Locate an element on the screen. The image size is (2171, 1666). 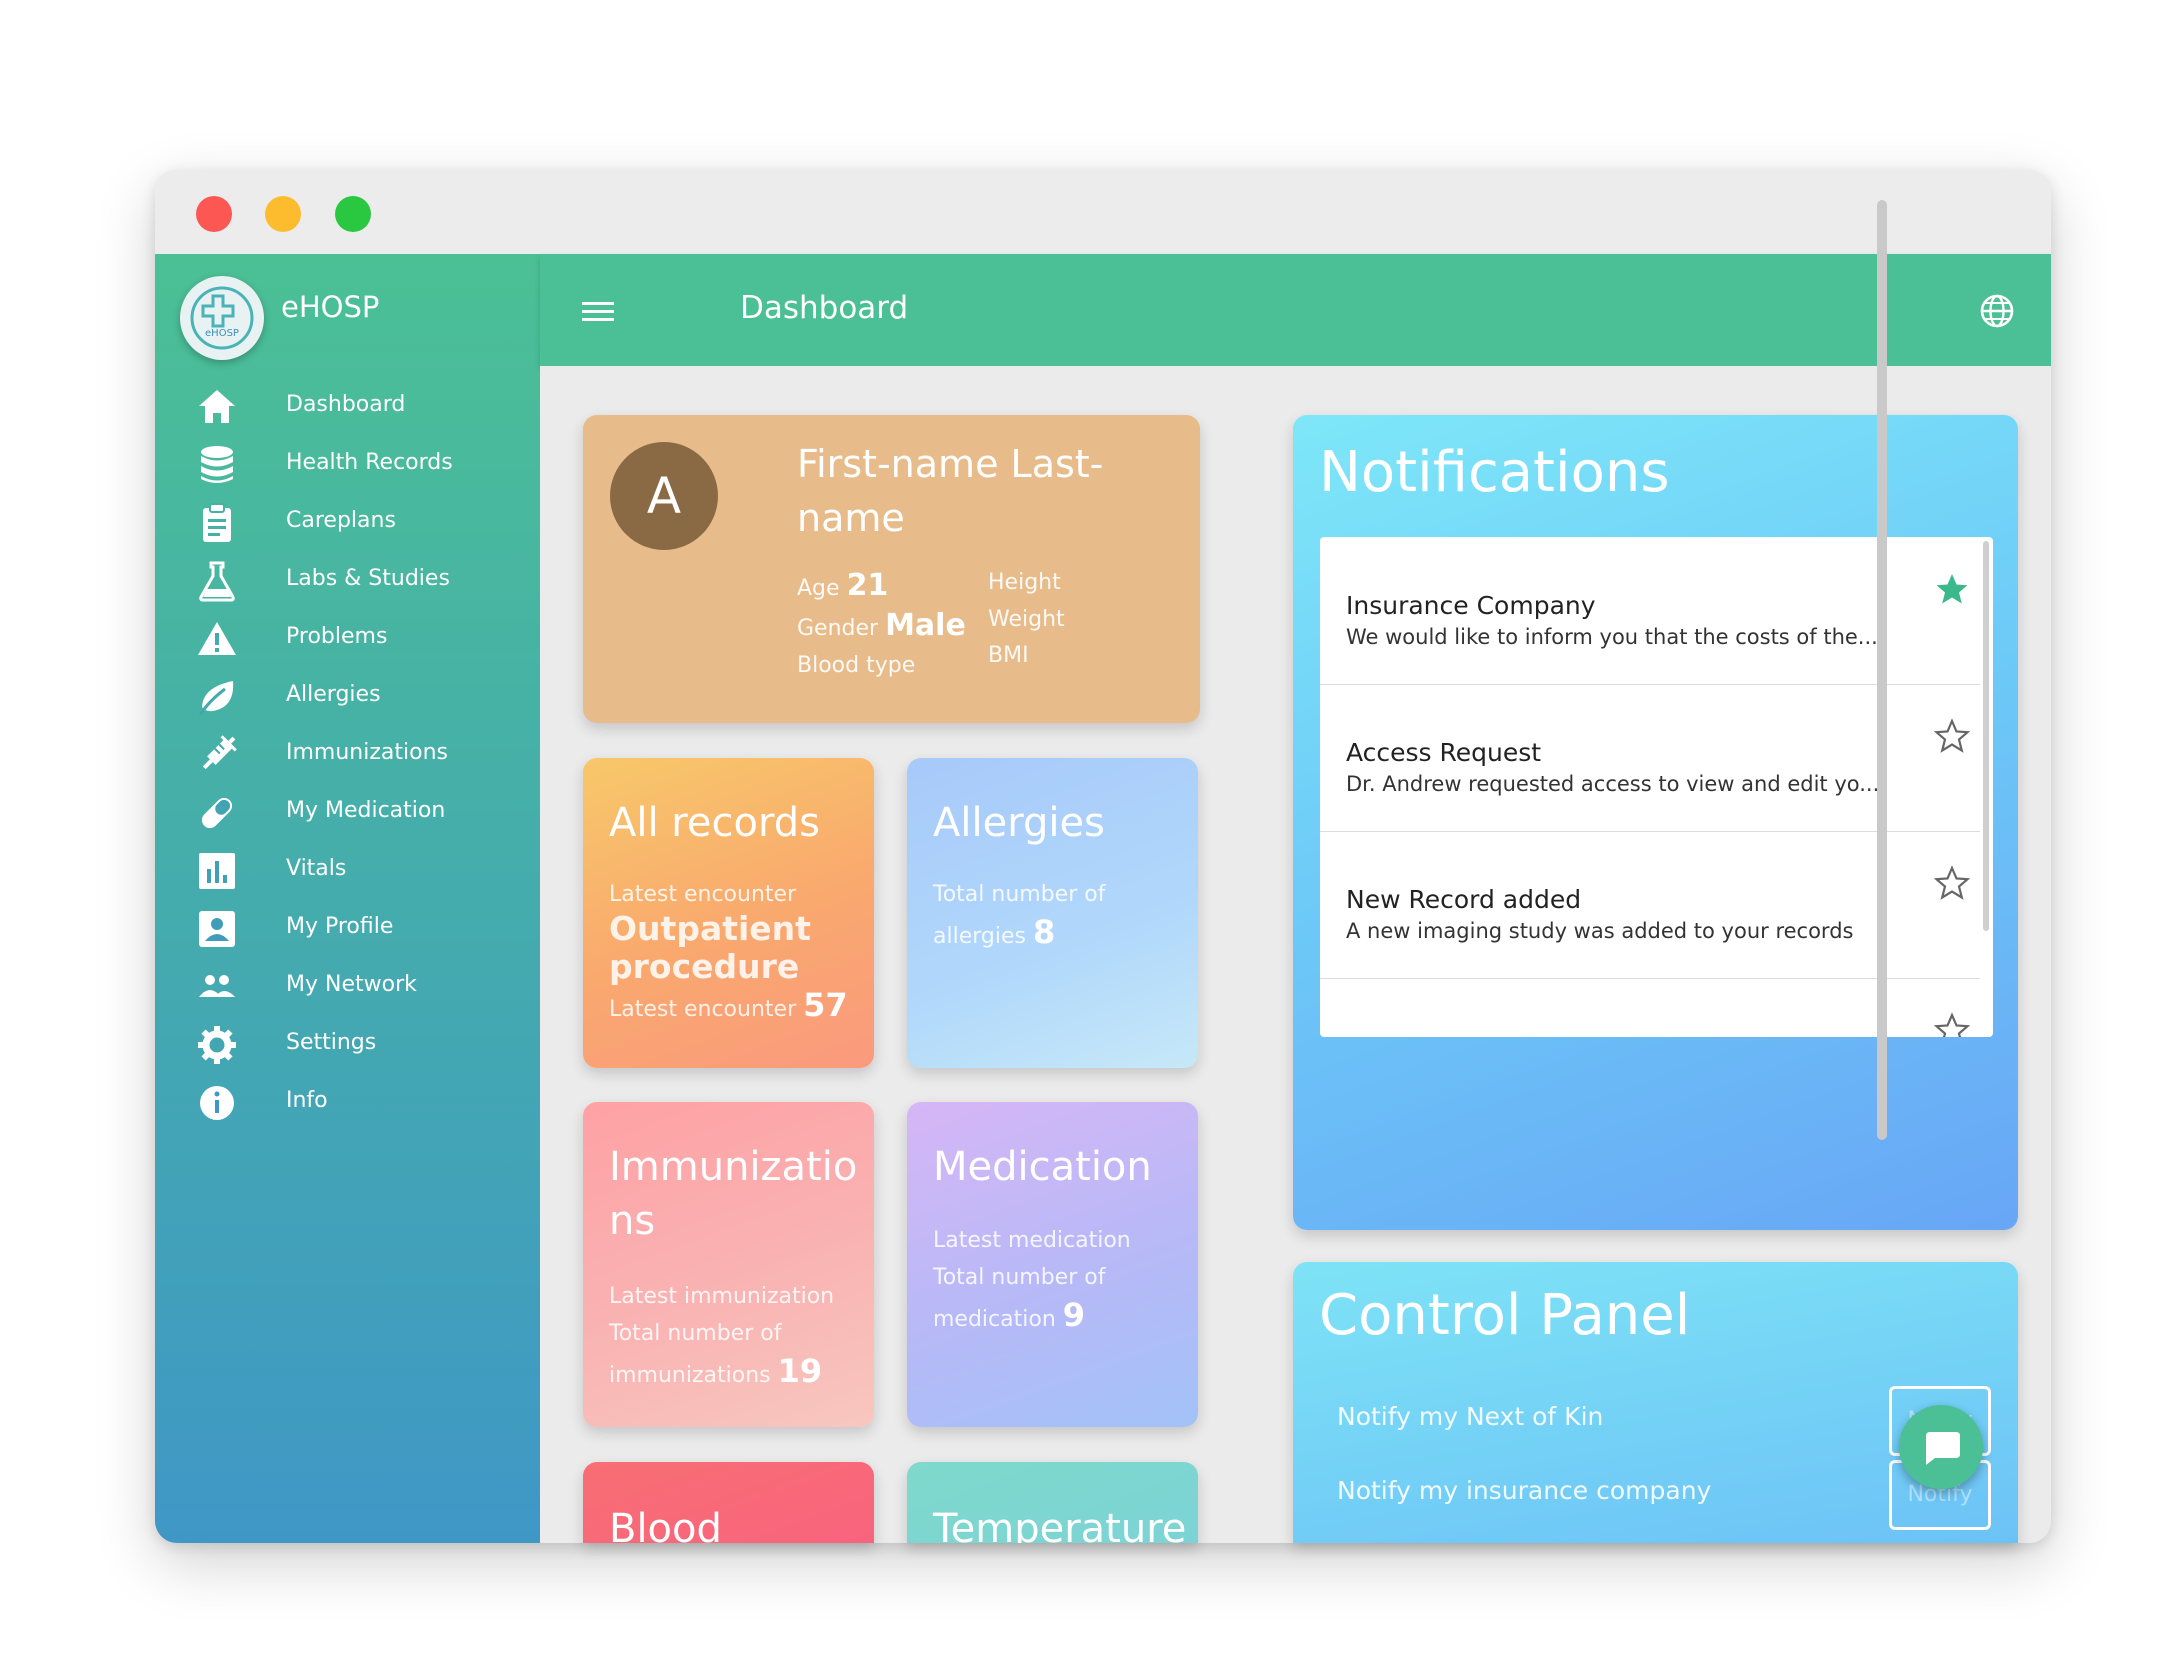
warning-icon is located at coordinates (217, 638).